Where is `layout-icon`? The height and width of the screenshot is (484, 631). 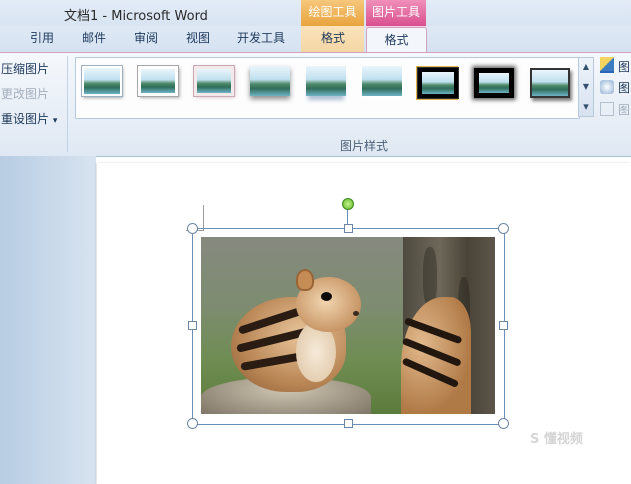
layout-icon is located at coordinates (607, 109).